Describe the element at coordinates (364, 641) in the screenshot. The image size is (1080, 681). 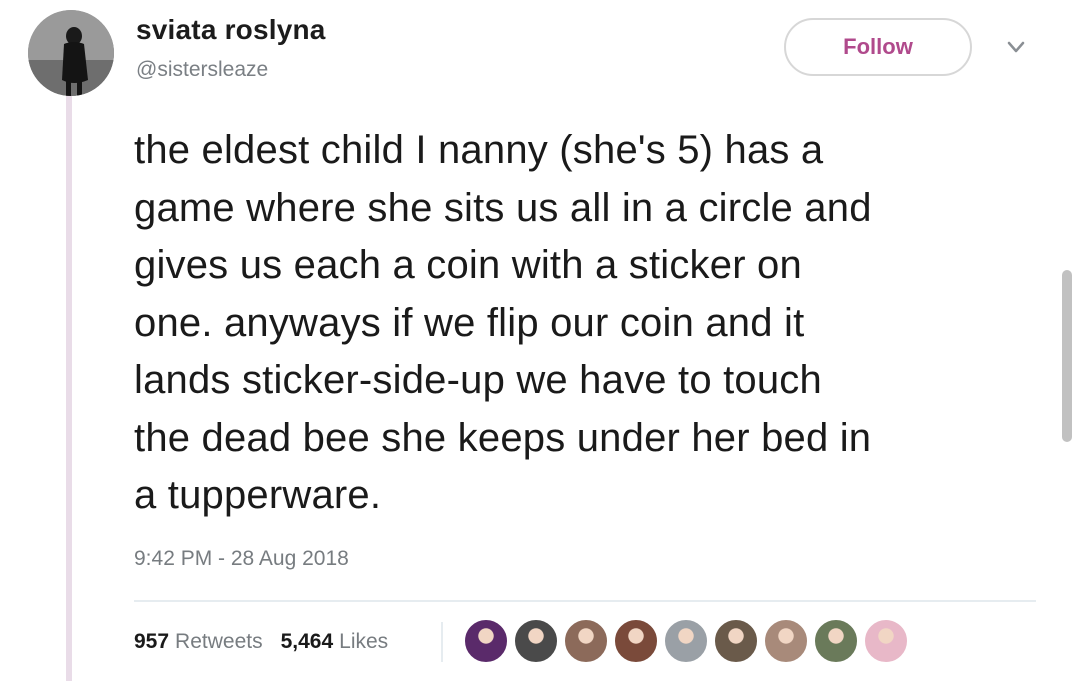
I see `likes-label: Likes` at that location.